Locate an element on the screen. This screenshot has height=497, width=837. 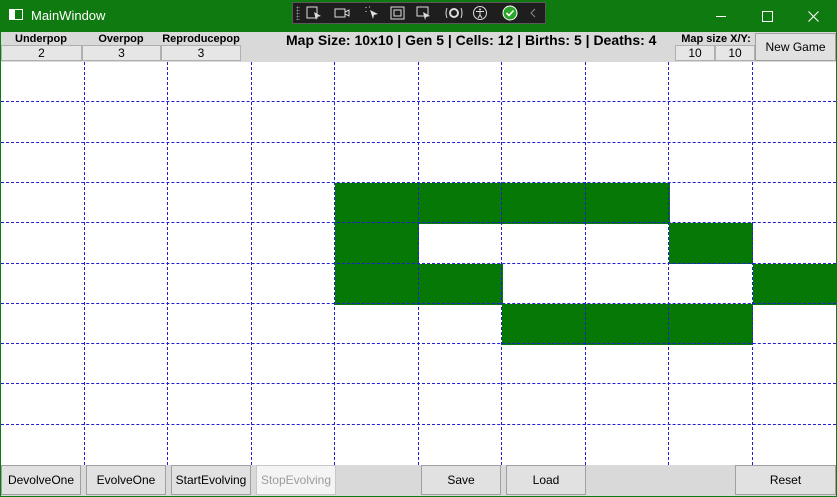
title-bar: MainWindow is located at coordinates (418, 16).